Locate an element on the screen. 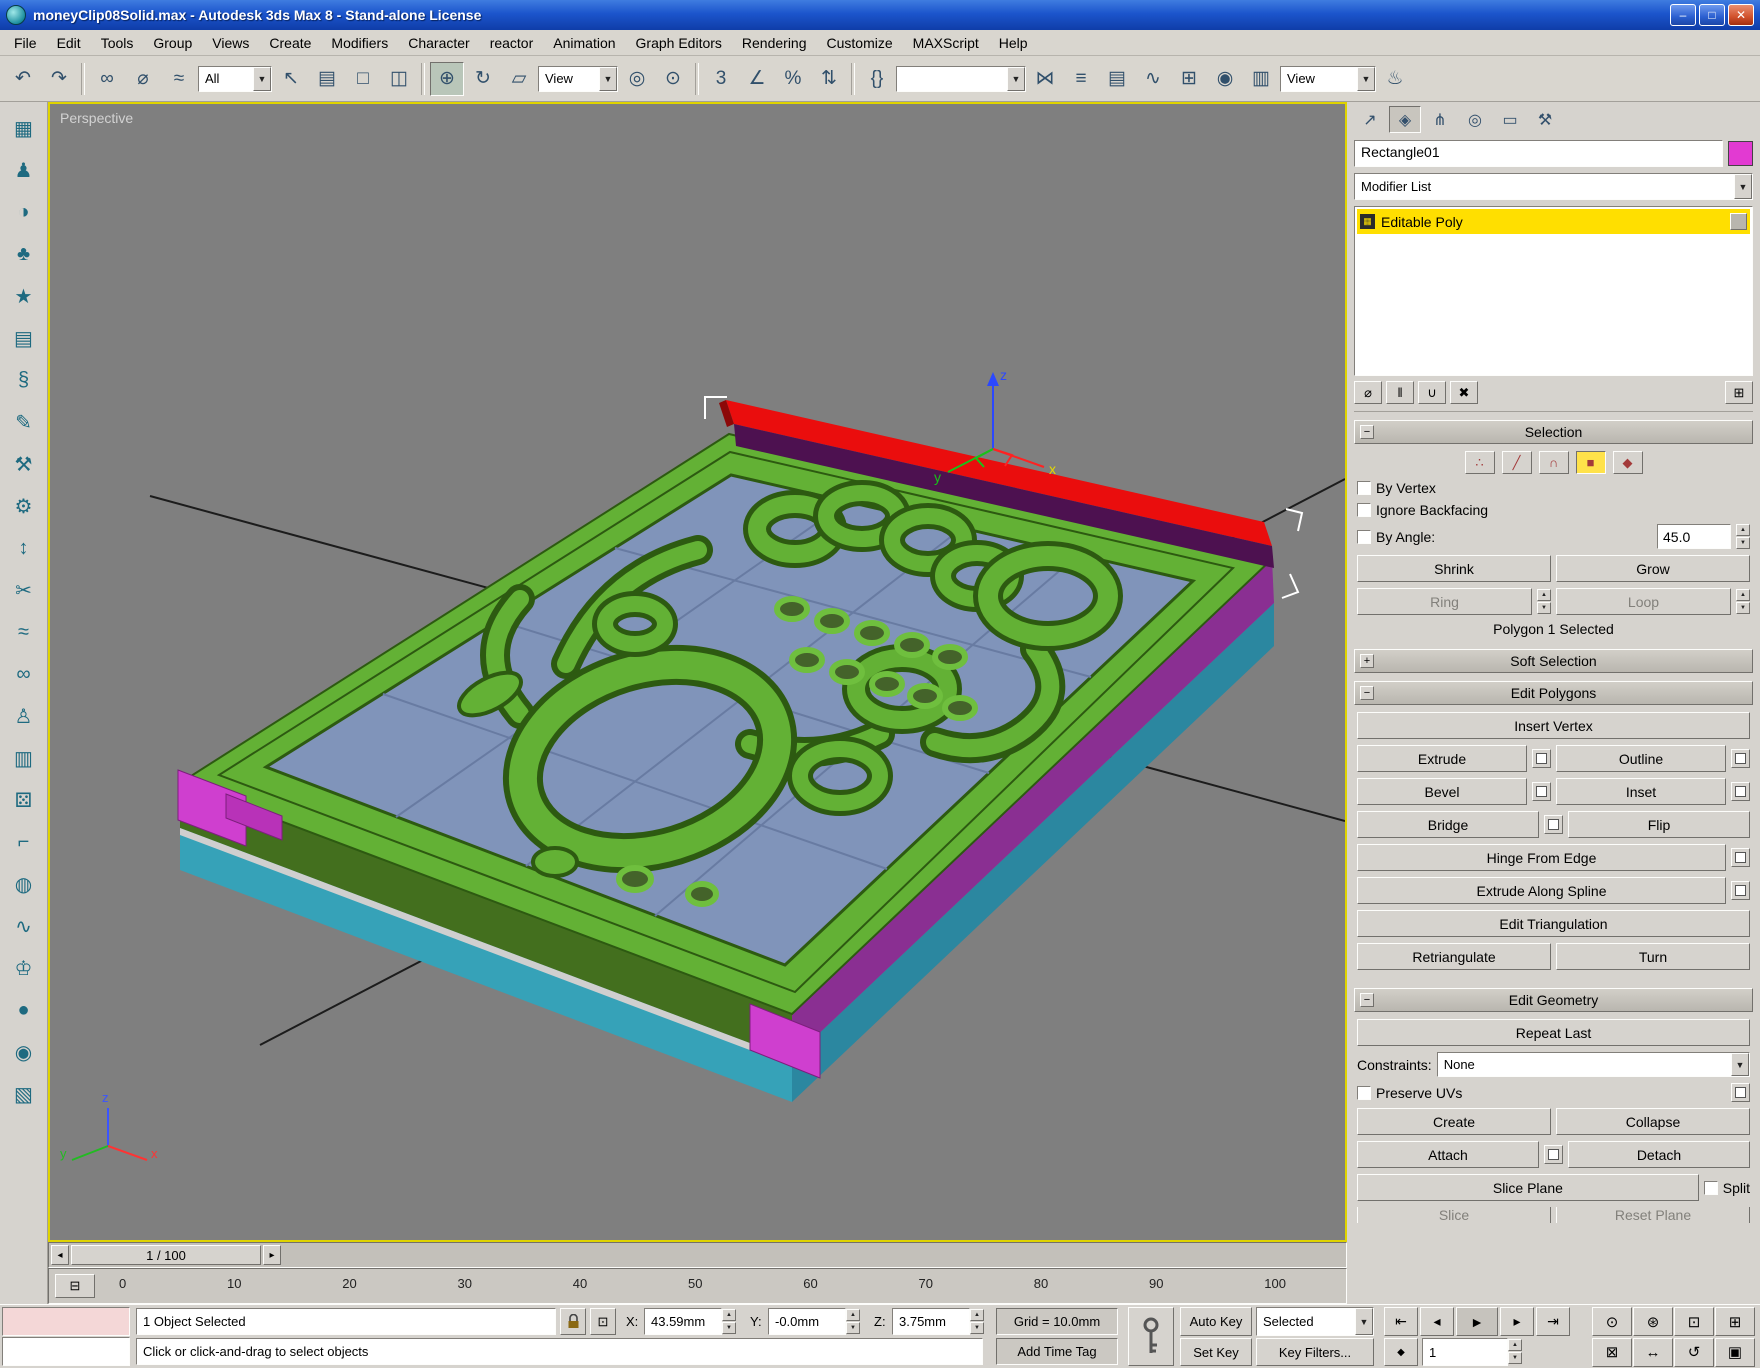  edit-named-selections-button: {} is located at coordinates (877, 79).